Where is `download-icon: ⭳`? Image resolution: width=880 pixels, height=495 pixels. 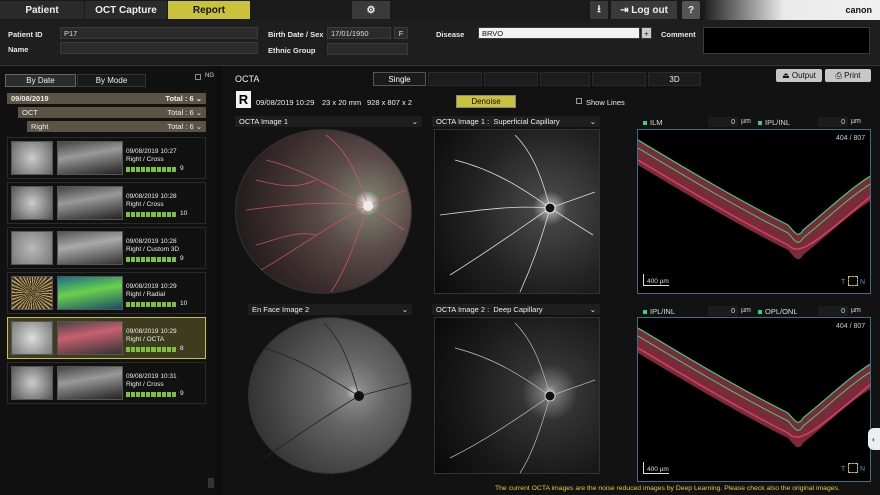
download-icon: ⭳ is located at coordinates (599, 10).